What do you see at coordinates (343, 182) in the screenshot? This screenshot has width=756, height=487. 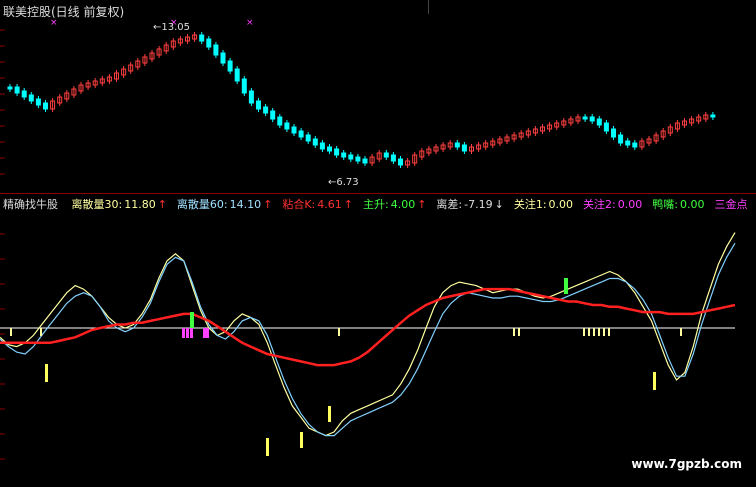 I see `low-price-label: ←6.73` at bounding box center [343, 182].